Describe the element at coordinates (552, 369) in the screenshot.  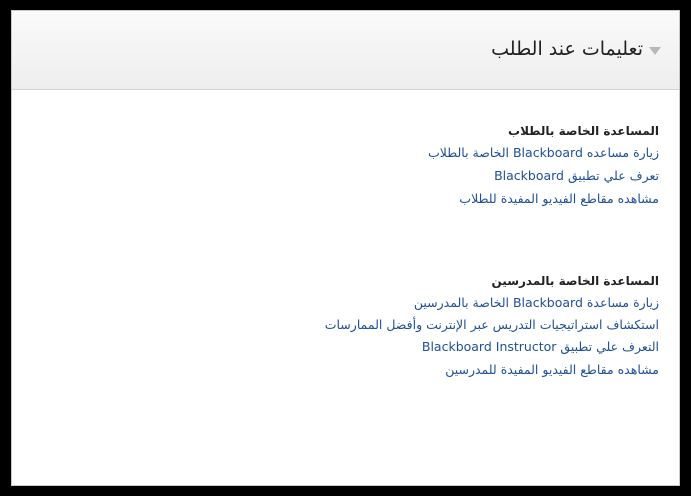
I see `instructor-videos-link: مشاهده مقاطع الفيديو المفيدة للمدرسين` at that location.